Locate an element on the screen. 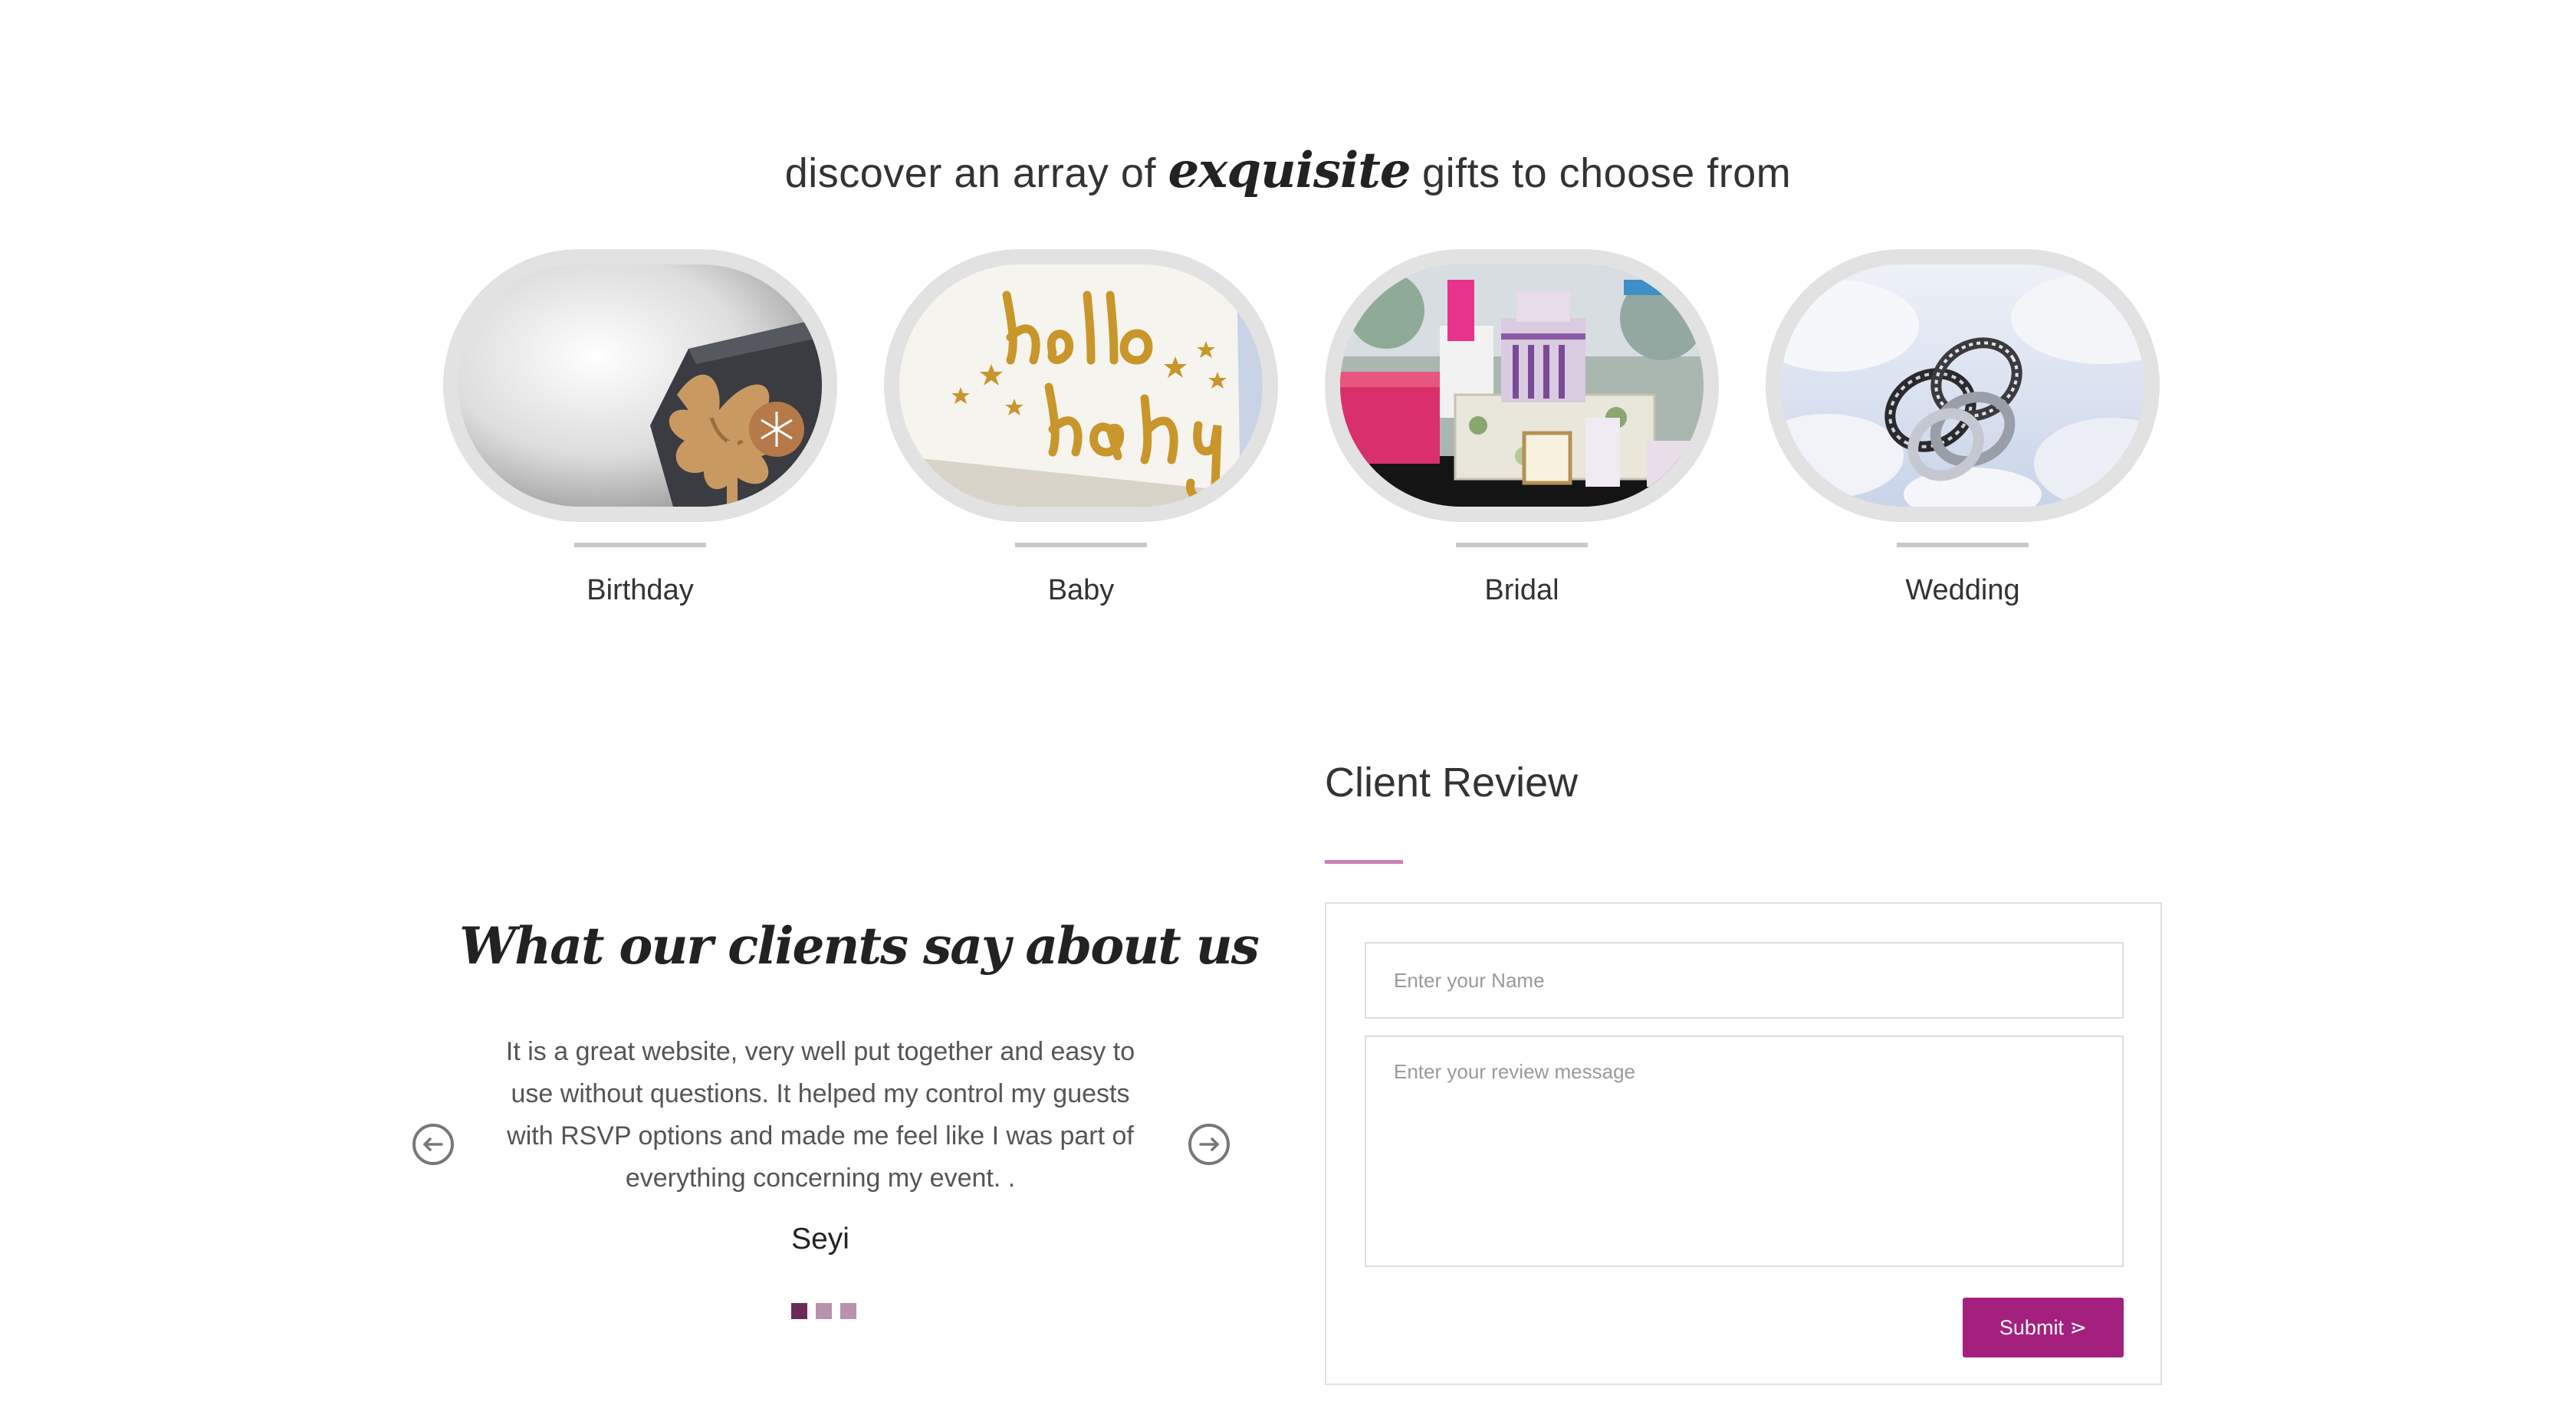  gifts-heading-accent: exquisite is located at coordinates (1290, 170).